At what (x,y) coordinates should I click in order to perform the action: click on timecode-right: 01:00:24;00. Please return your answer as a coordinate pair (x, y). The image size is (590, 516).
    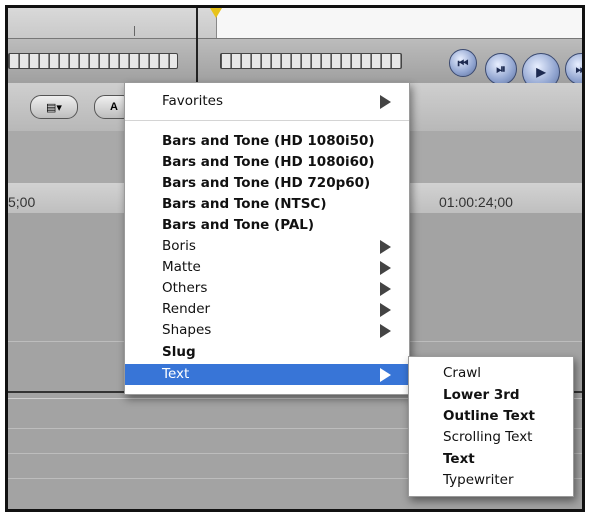
    Looking at the image, I should click on (476, 202).